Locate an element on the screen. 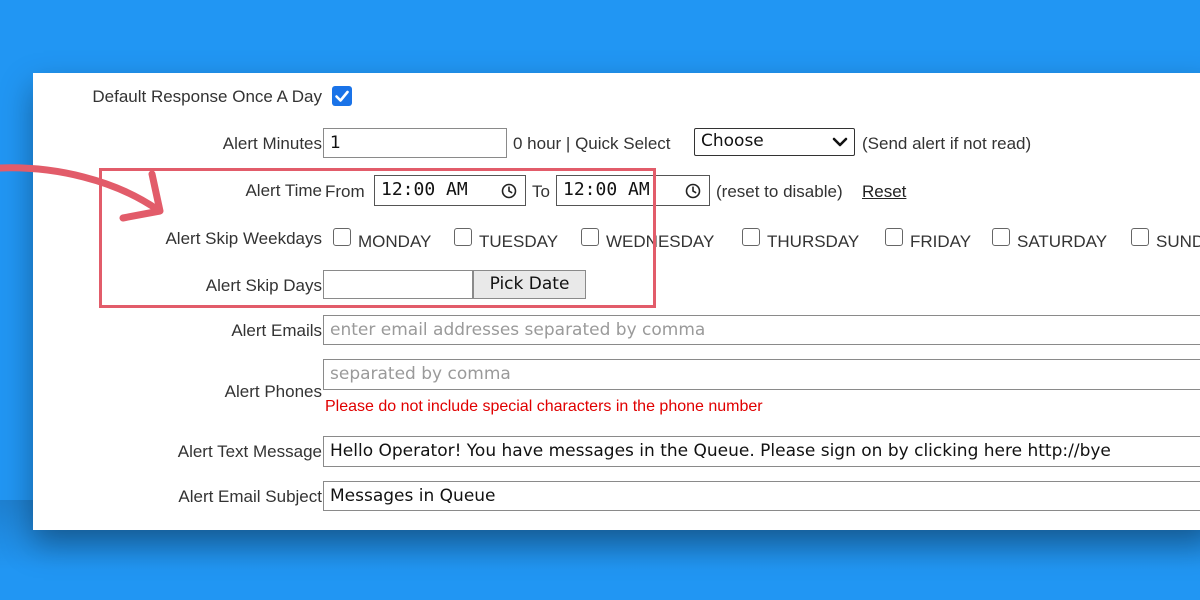 The width and height of the screenshot is (1200, 600). default-response-checkbox is located at coordinates (342, 96).